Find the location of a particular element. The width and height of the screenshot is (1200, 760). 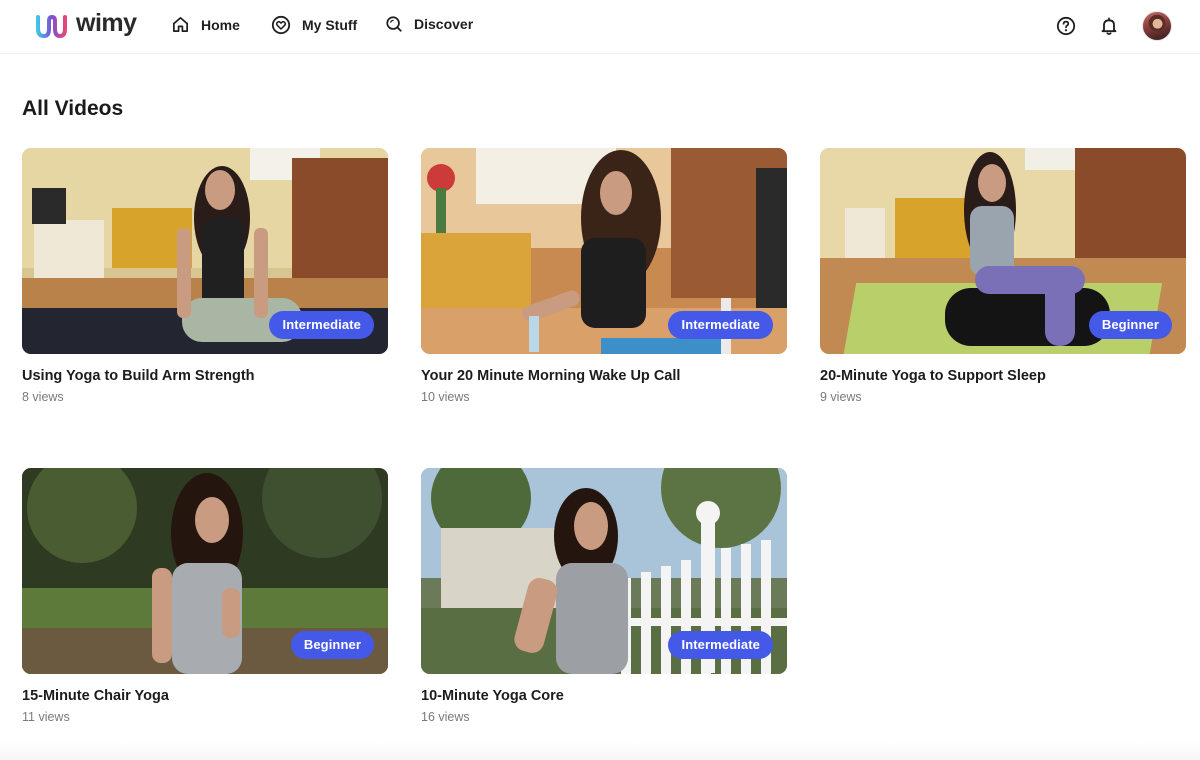

video-card: Beginner 15-Minute Chair Yoga 11 views is located at coordinates (205, 596).